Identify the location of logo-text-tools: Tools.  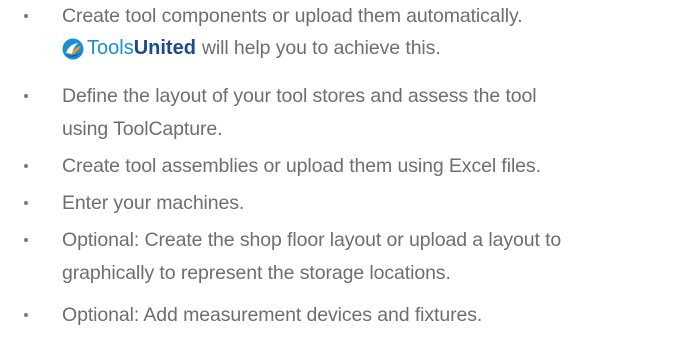
(110, 48).